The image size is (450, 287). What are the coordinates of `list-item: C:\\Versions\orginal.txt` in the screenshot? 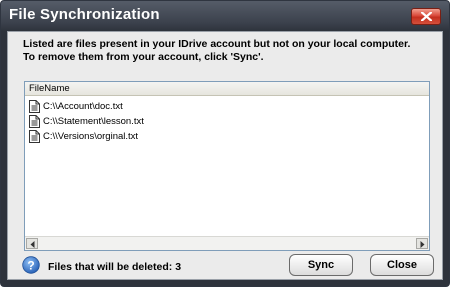 It's located at (86, 136).